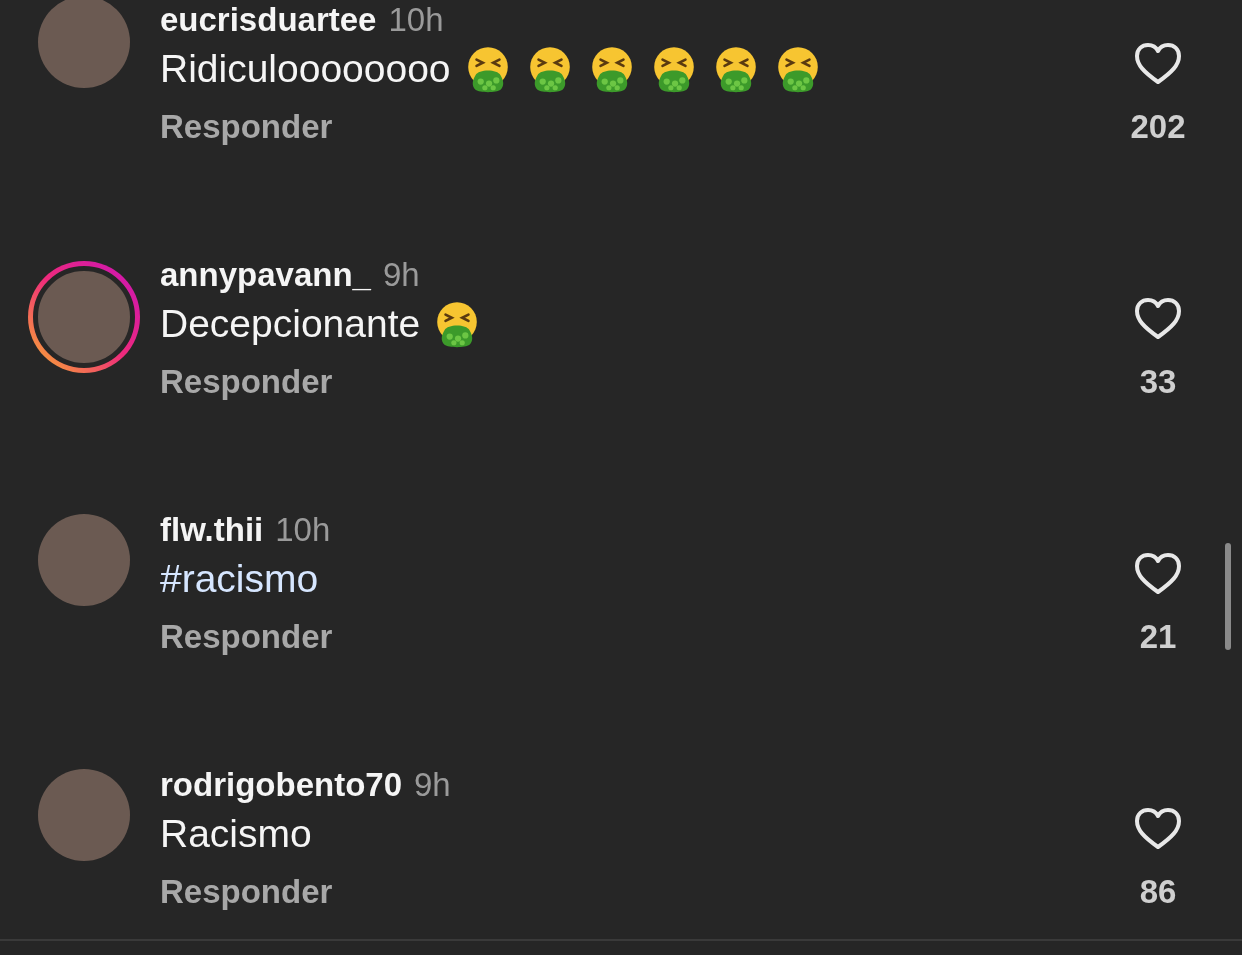 The height and width of the screenshot is (955, 1242). Describe the element at coordinates (212, 530) in the screenshot. I see `username: flw.thii` at that location.